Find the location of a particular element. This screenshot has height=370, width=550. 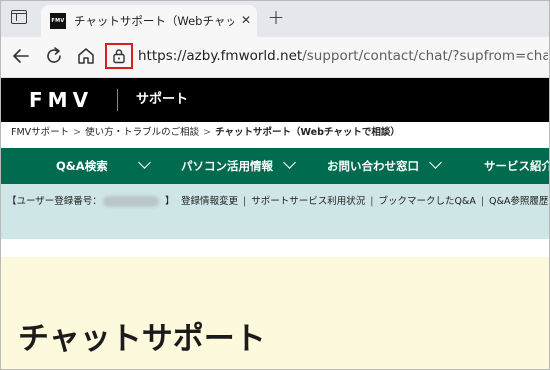

user-links: 登録情報変更 | サポートサービス利用状況 | ブックマークしたQ&A | Q&A参照履歴 is located at coordinates (364, 202).